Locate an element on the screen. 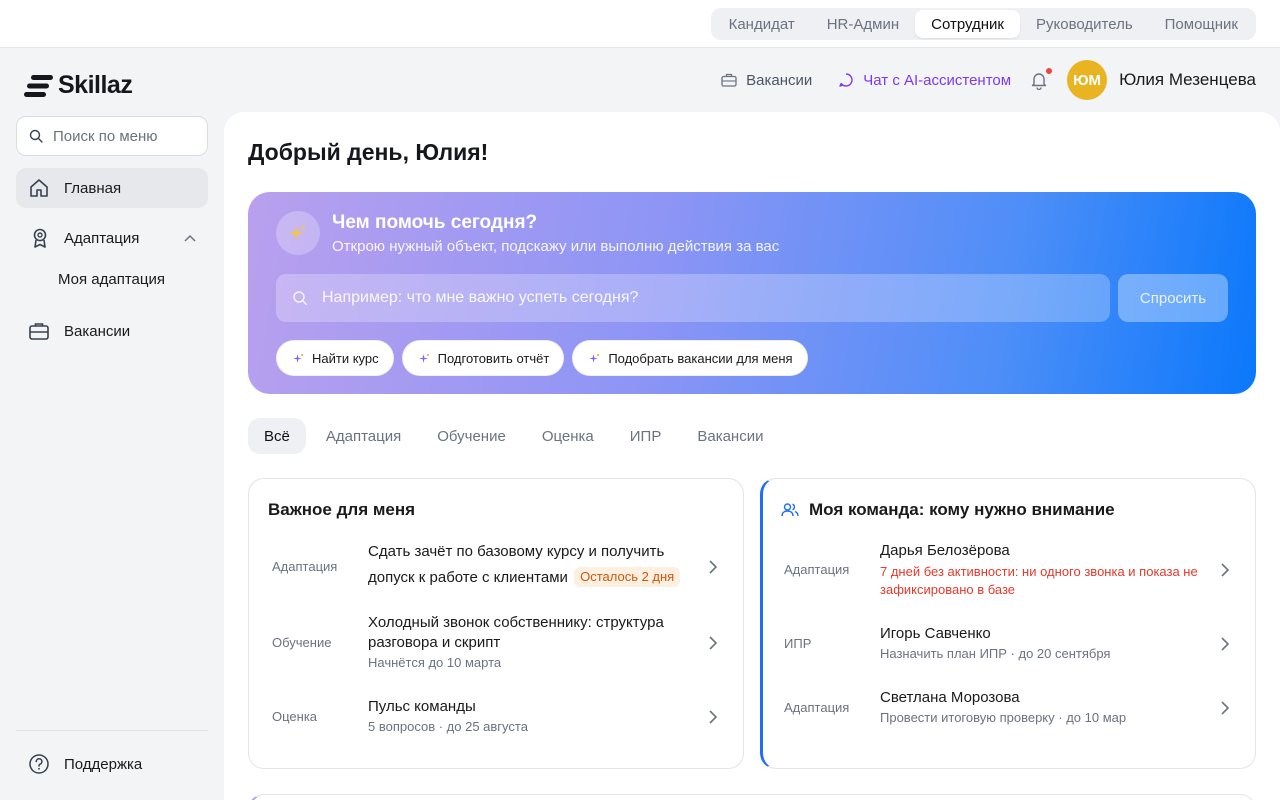 Image resolution: width=1280 pixels, height=800 pixels. users-icon is located at coordinates (790, 510).